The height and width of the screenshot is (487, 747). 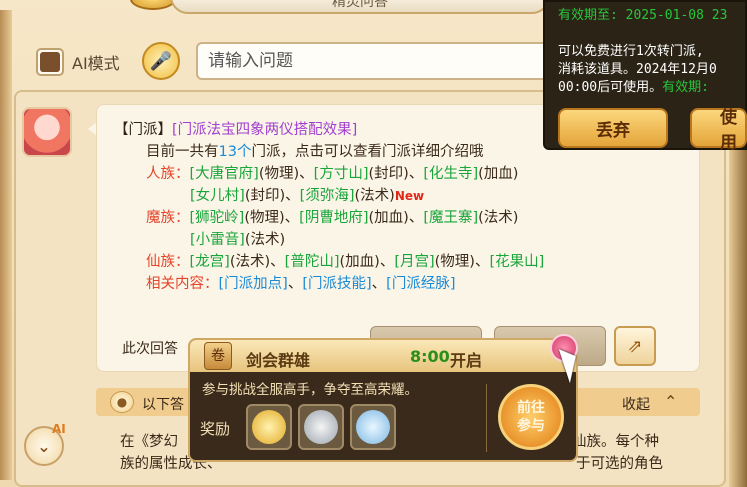 I want to click on join-event-line-1: 前往, so click(x=531, y=408).